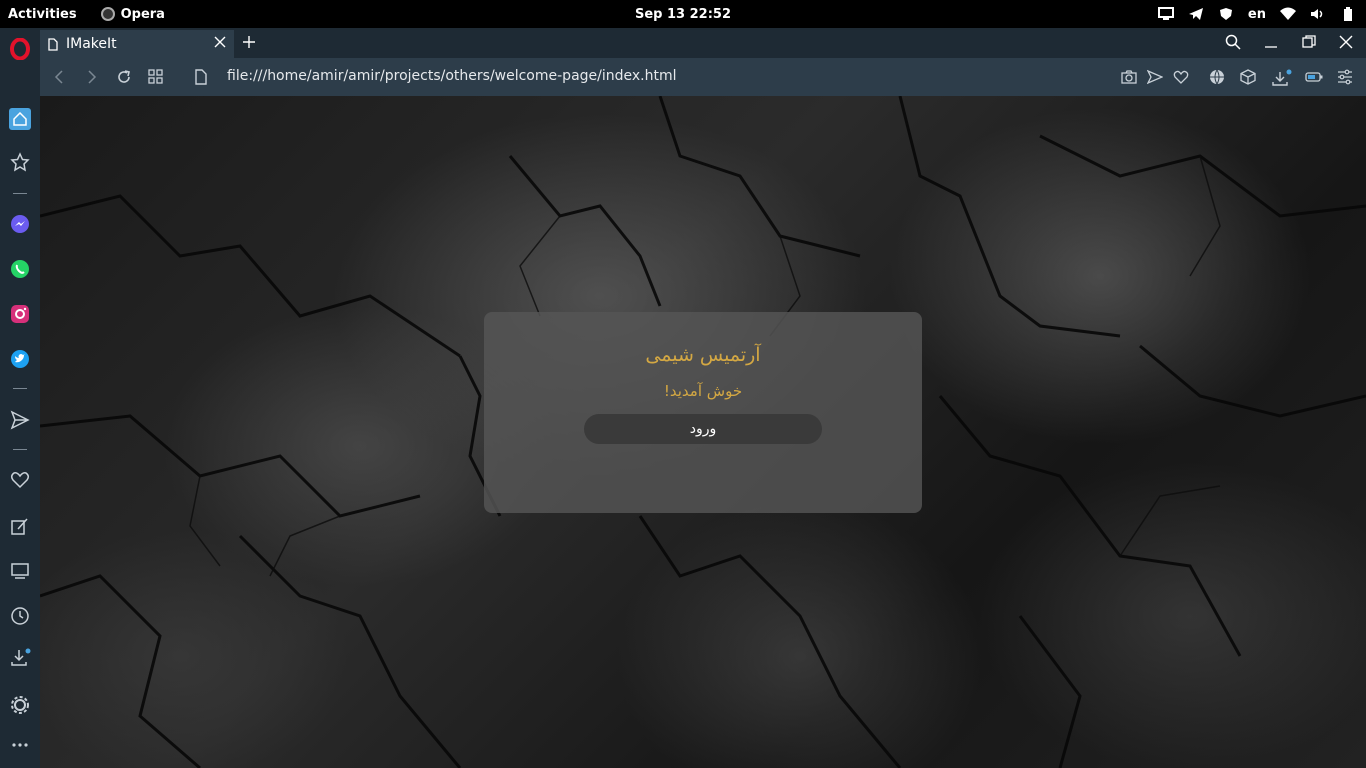 The width and height of the screenshot is (1366, 768). What do you see at coordinates (20, 359) in the screenshot?
I see `twitter-icon` at bounding box center [20, 359].